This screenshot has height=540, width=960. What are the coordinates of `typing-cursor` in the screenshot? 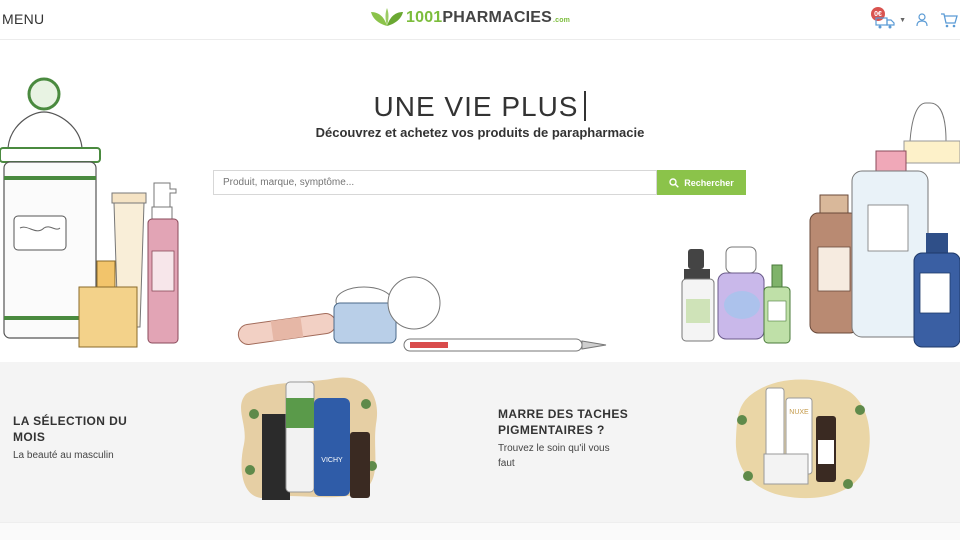 It's located at (585, 106).